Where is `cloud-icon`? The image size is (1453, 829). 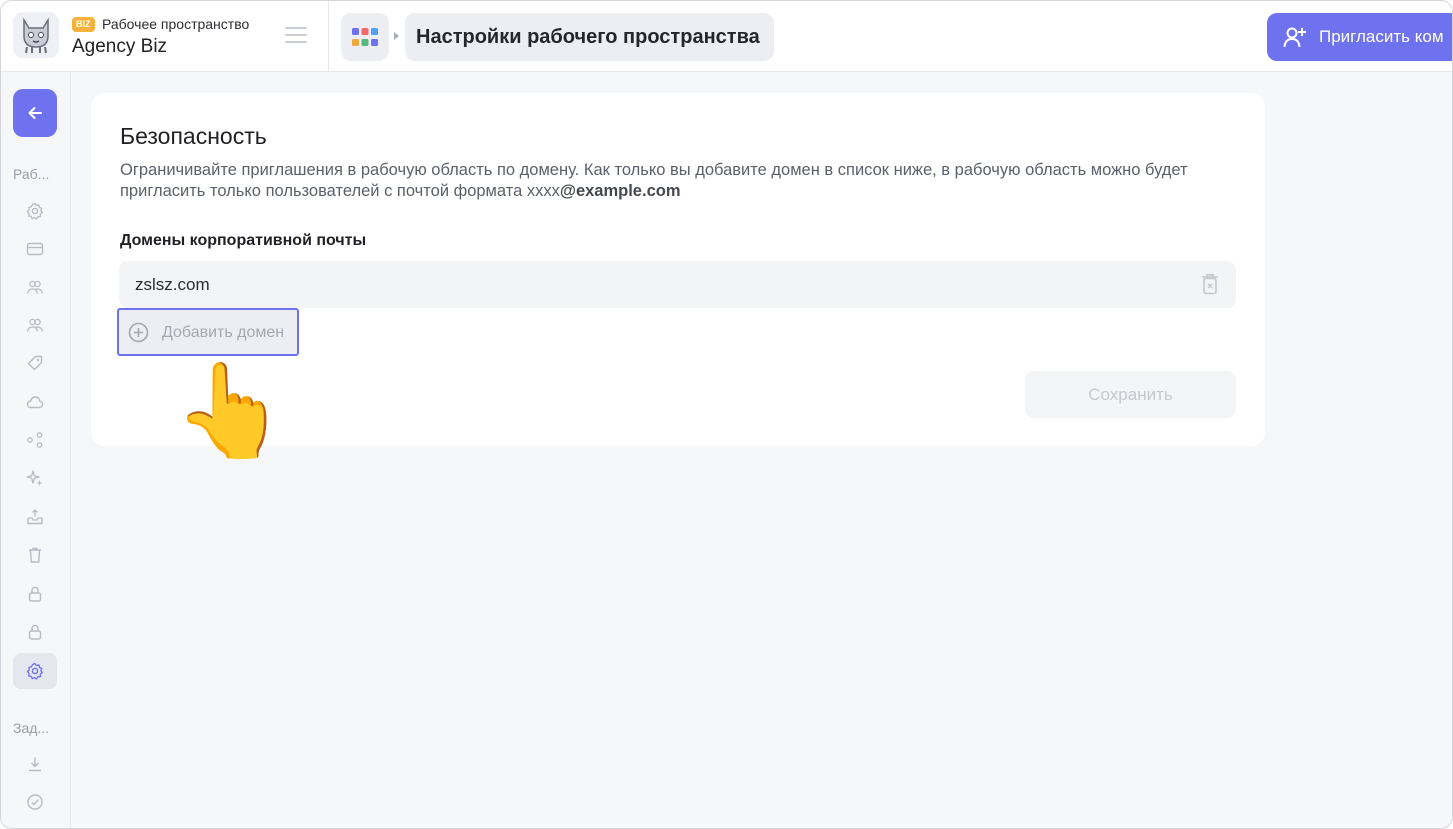 cloud-icon is located at coordinates (35, 402).